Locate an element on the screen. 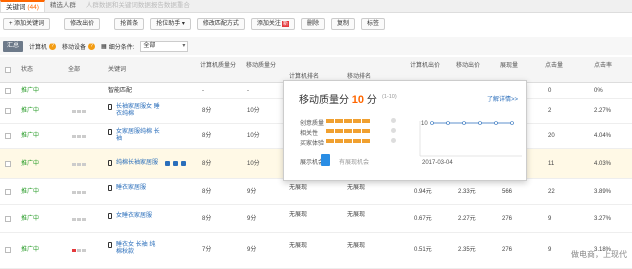 The height and width of the screenshot is (269, 632). popup-score-unit: 分 is located at coordinates (371, 100).